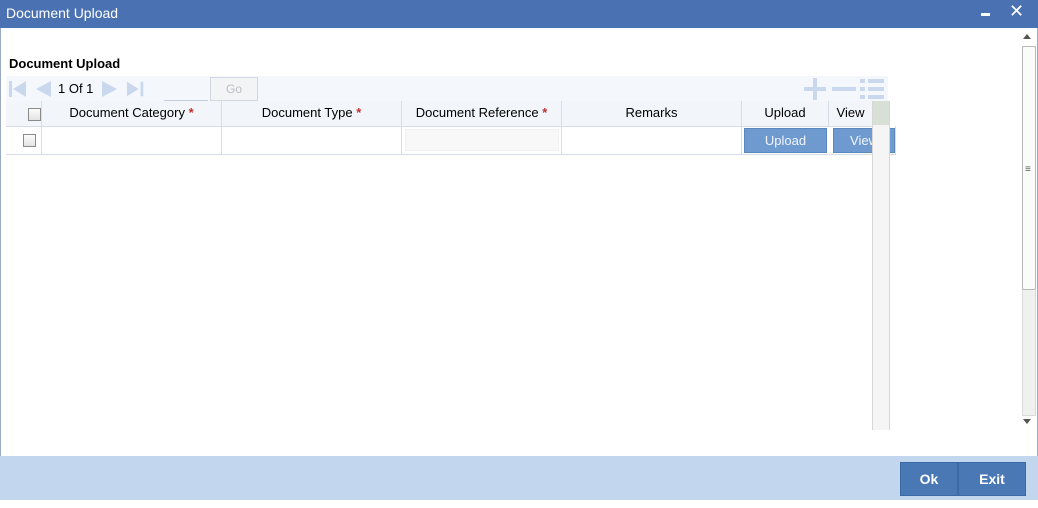  What do you see at coordinates (1028, 230) in the screenshot?
I see `window-scrollbar: ≡` at bounding box center [1028, 230].